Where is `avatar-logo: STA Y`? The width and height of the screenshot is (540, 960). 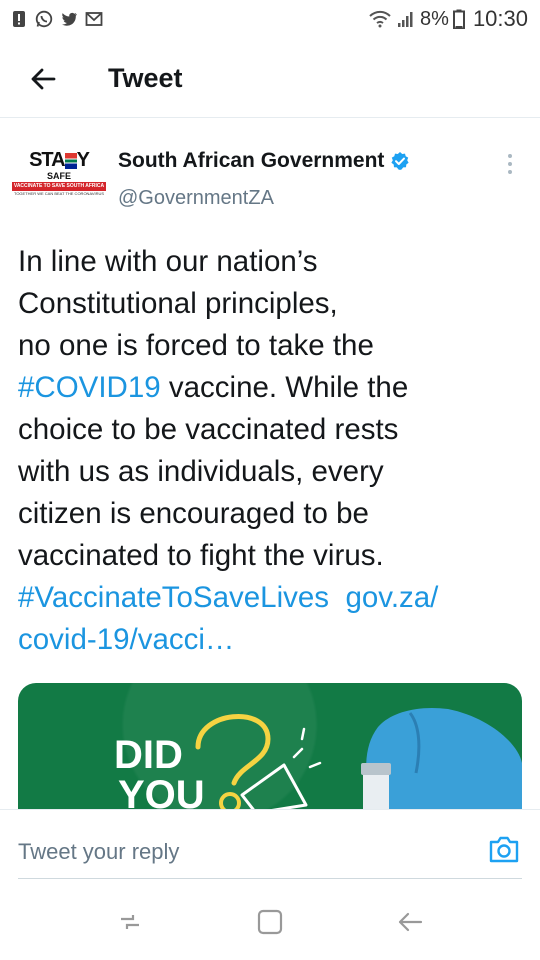
avatar-logo: STA Y is located at coordinates (59, 160).